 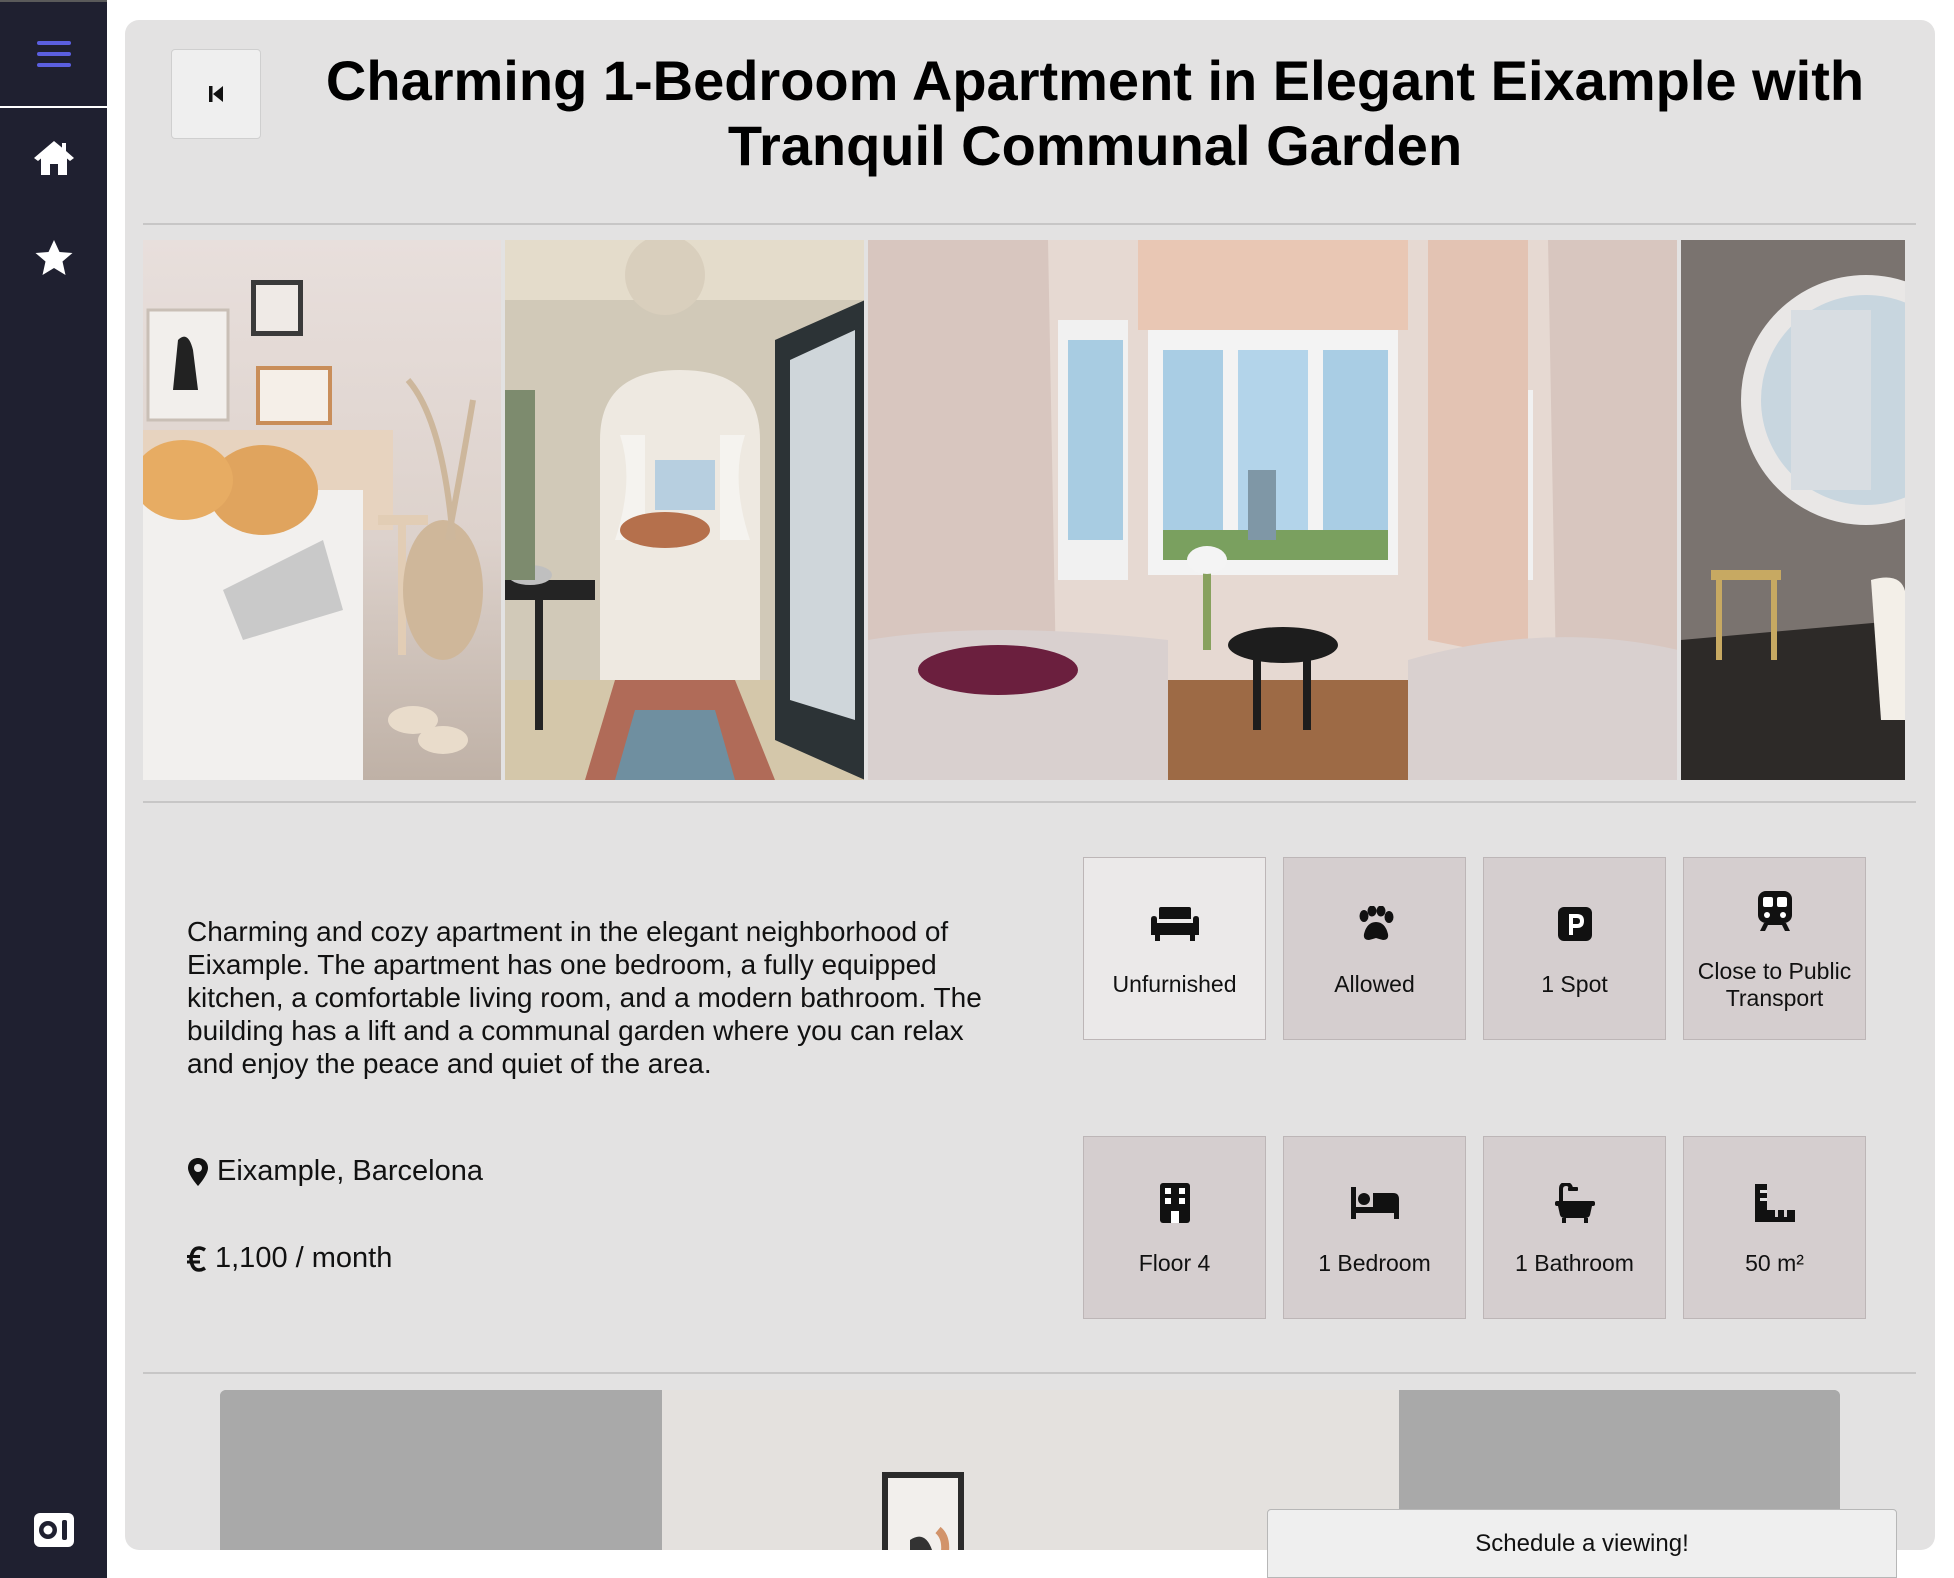 I want to click on feature-label: Close to Public Transport, so click(x=1774, y=984).